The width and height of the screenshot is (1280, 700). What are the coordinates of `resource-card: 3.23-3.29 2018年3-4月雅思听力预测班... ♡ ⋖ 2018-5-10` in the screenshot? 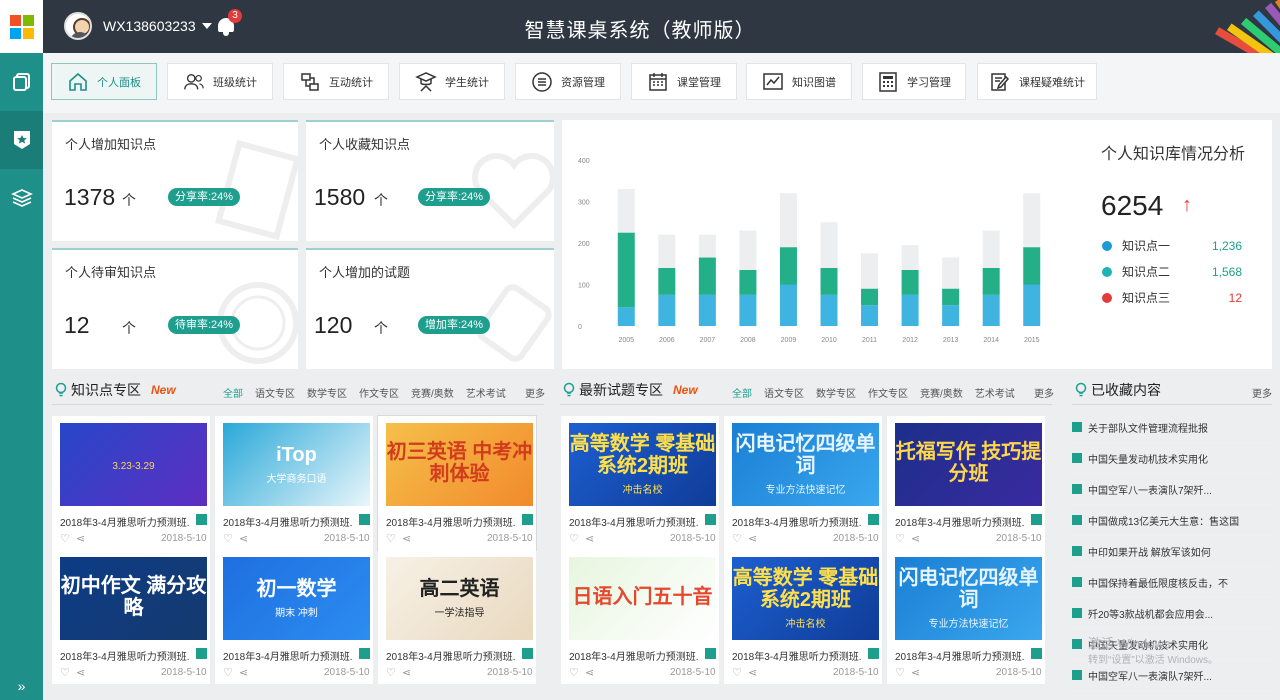 It's located at (131, 483).